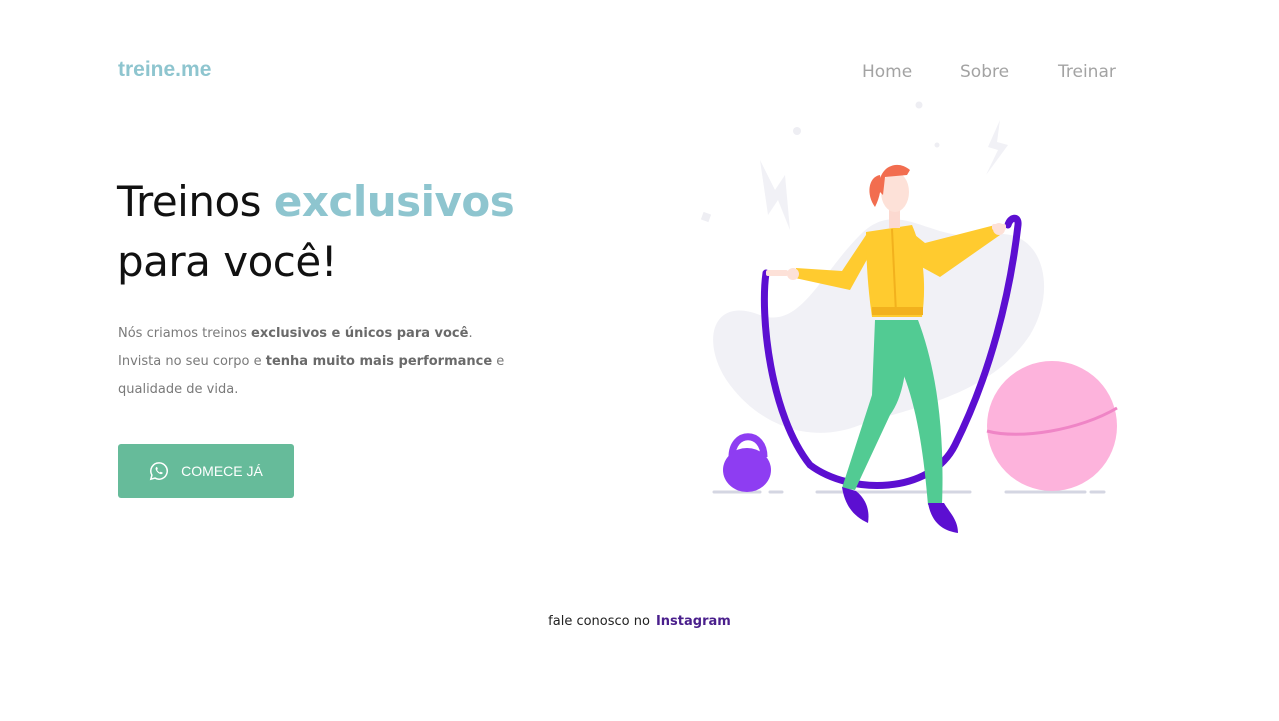 This screenshot has width=1279, height=721. What do you see at coordinates (895, 192) in the screenshot?
I see `face` at bounding box center [895, 192].